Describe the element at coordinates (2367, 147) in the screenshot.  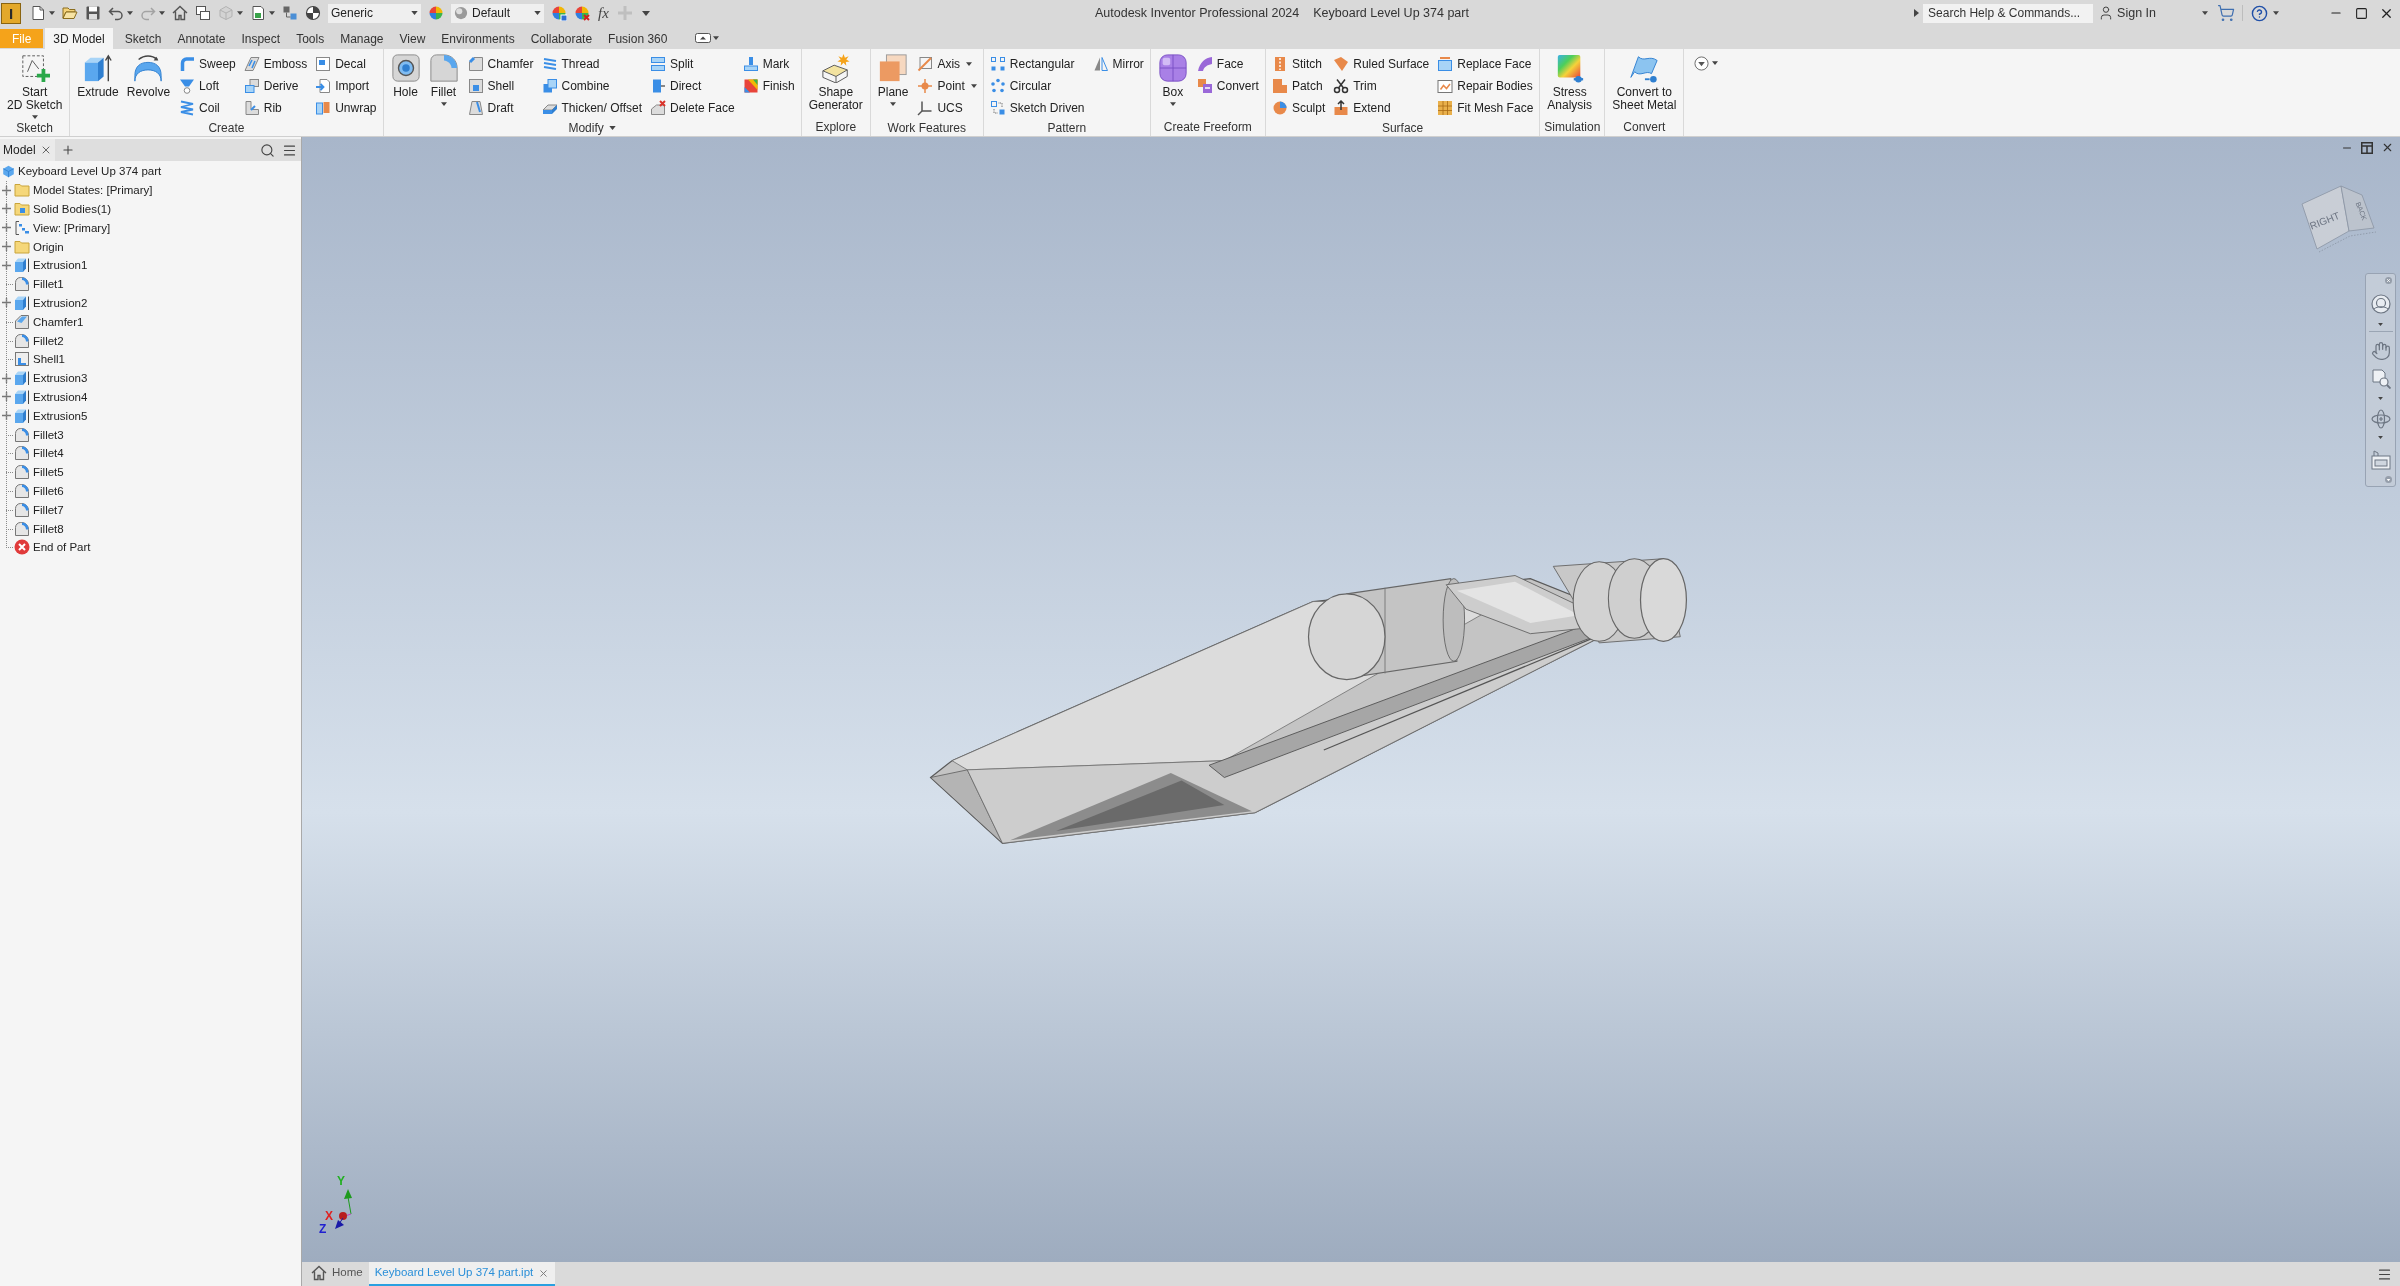
I see `restore-icon` at that location.